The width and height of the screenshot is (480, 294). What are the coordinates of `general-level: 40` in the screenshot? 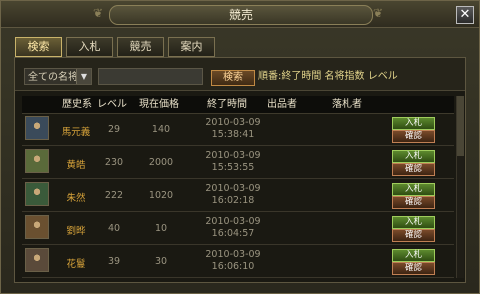 It's located at (114, 228).